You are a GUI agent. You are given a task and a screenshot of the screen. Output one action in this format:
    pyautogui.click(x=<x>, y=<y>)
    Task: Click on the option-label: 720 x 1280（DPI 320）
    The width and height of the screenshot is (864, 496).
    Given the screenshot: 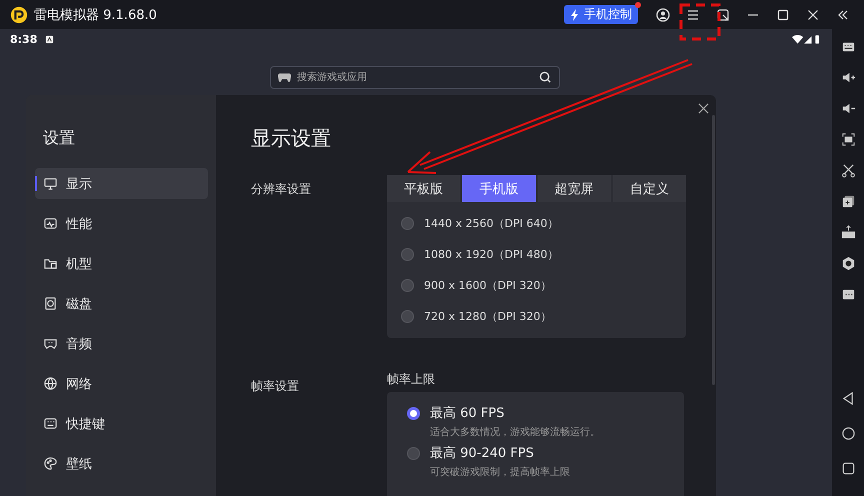 What is the action you would take?
    pyautogui.click(x=488, y=316)
    